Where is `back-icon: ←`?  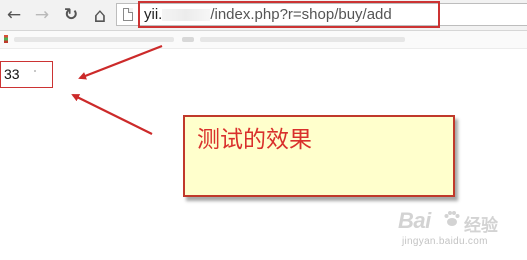 back-icon: ← is located at coordinates (14, 15).